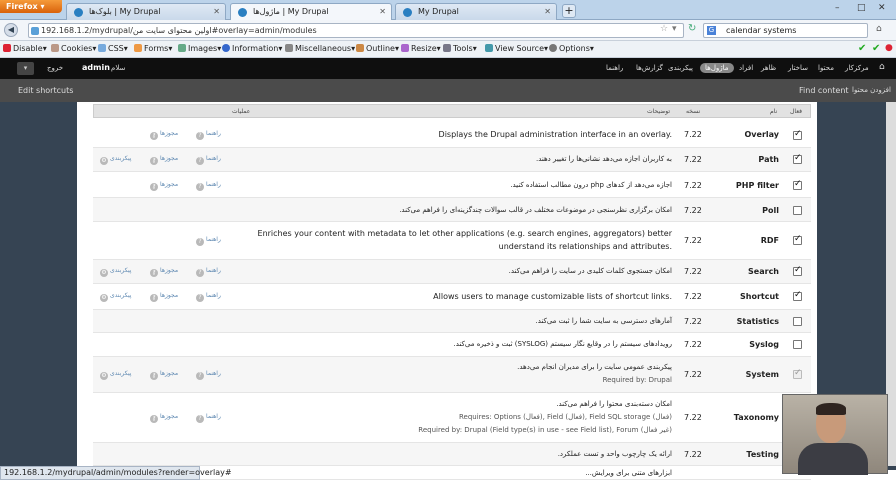 Image resolution: width=896 pixels, height=480 pixels. Describe the element at coordinates (871, 90) in the screenshot. I see `add-content-link: افزودن محتوا` at that location.